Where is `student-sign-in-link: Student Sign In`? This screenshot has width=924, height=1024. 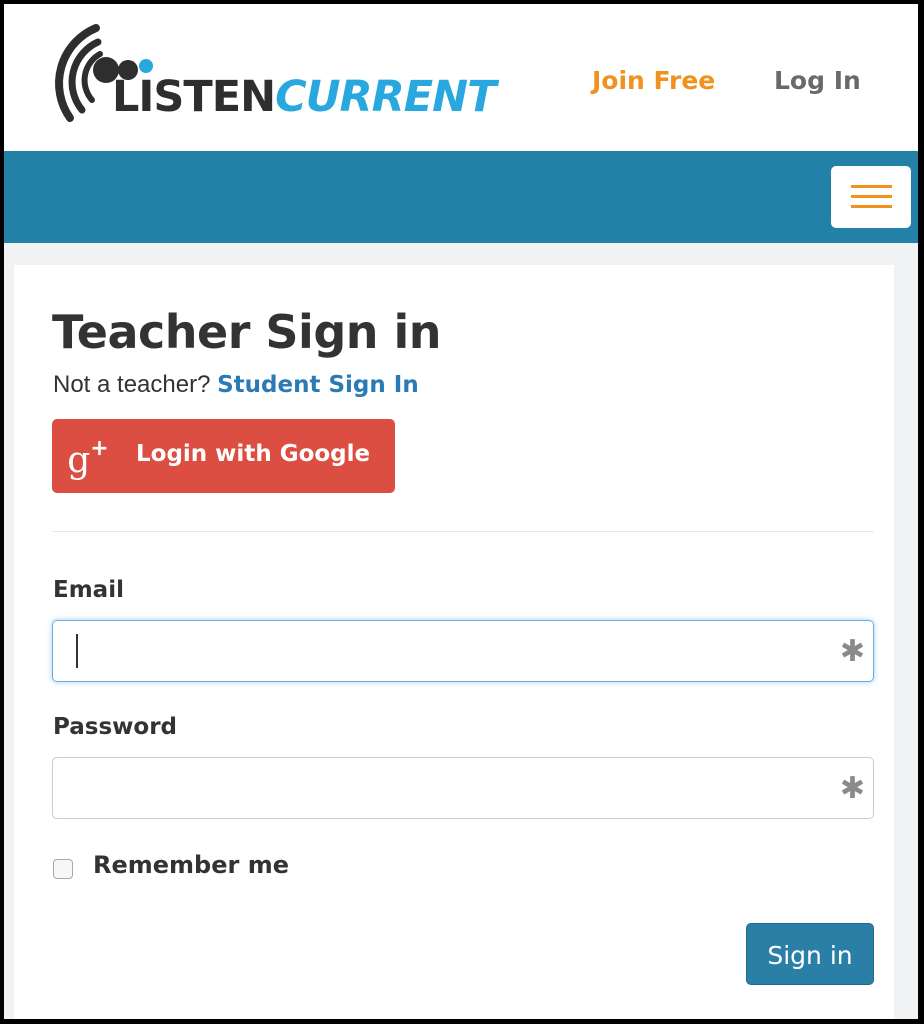 student-sign-in-link: Student Sign In is located at coordinates (318, 385).